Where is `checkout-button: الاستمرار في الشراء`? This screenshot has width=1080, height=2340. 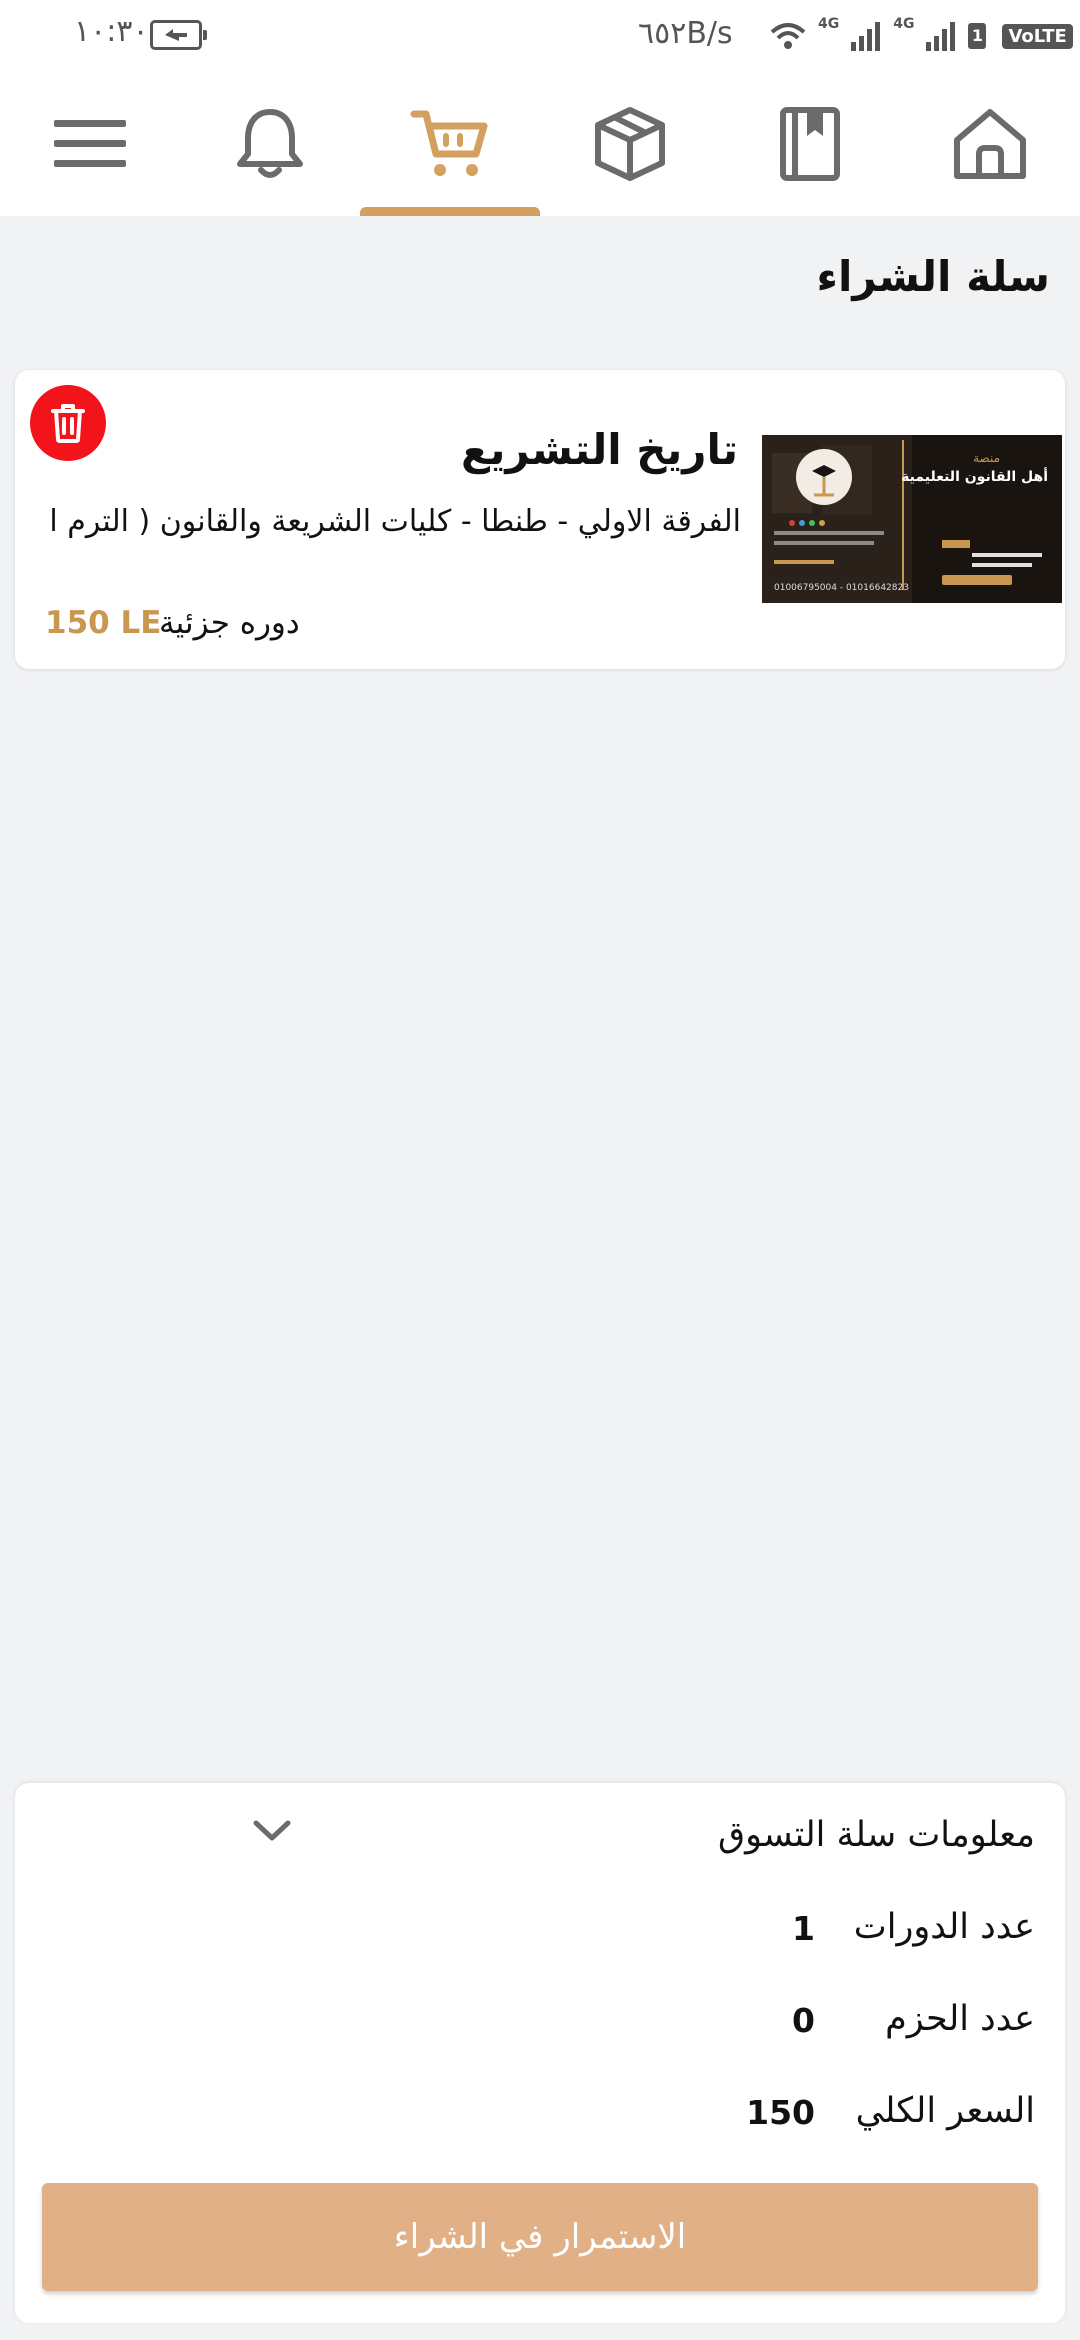 checkout-button: الاستمرار في الشراء is located at coordinates (540, 2237).